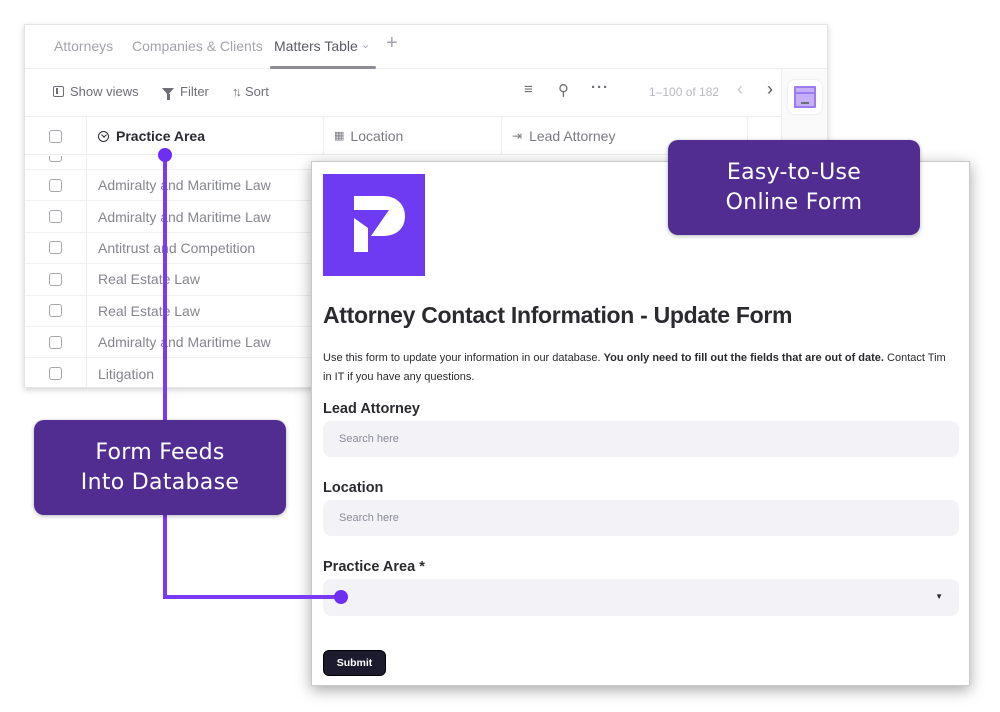 This screenshot has width=1000, height=712. What do you see at coordinates (126, 372) in the screenshot?
I see `practice-area-cell: Litigation` at bounding box center [126, 372].